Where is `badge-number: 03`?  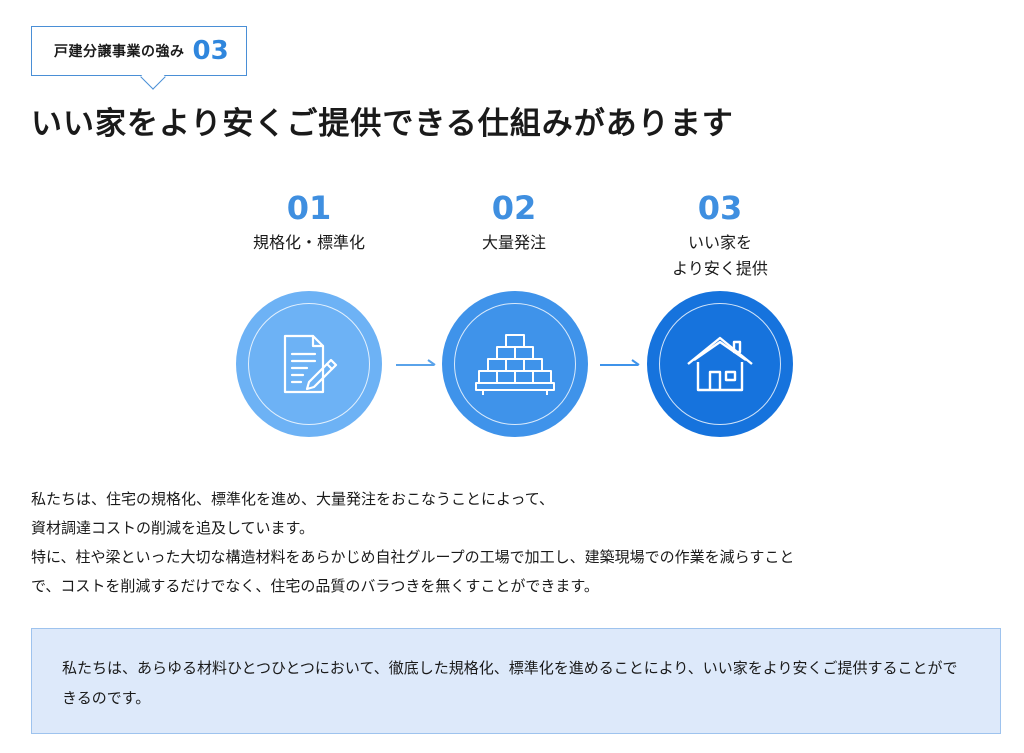
badge-number: 03 is located at coordinates (210, 51).